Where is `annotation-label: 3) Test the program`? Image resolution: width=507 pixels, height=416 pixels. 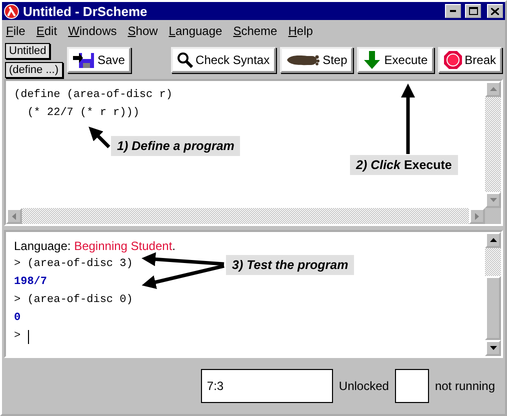 annotation-label: 3) Test the program is located at coordinates (290, 265).